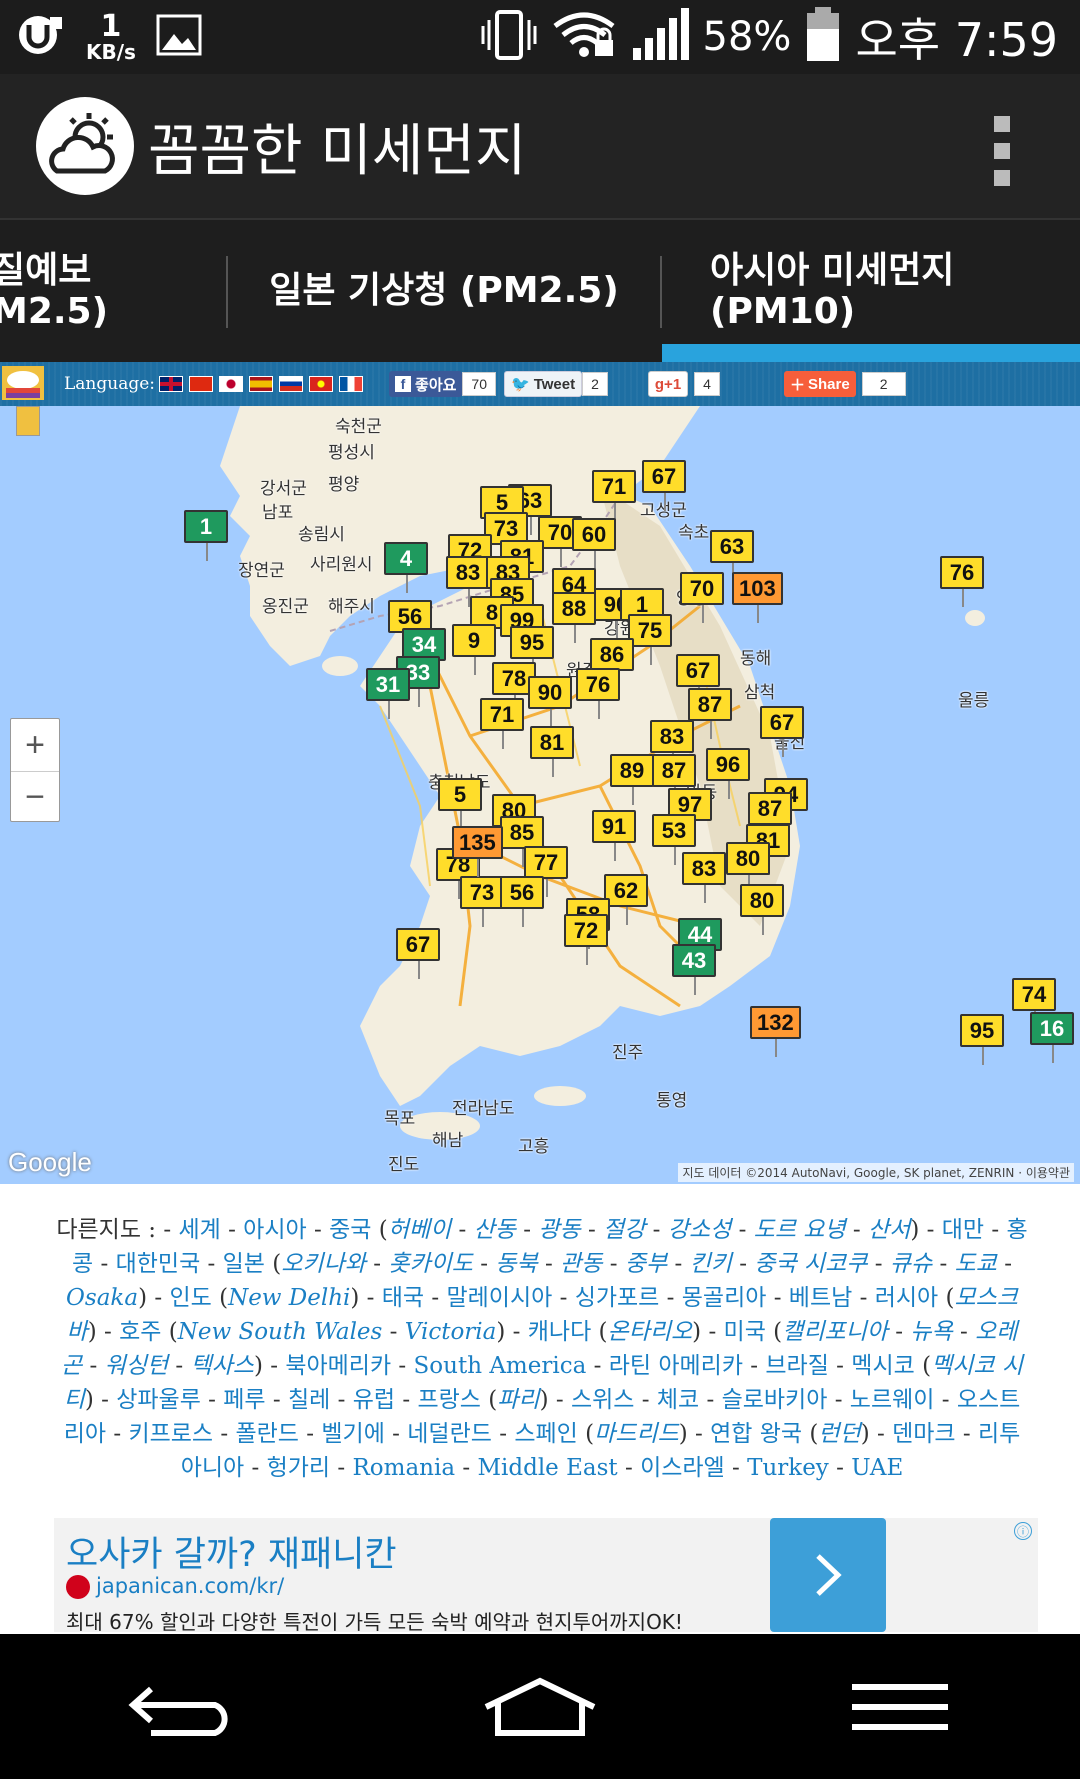 This screenshot has height=1779, width=1080. I want to click on map-link: 미국, so click(745, 1332).